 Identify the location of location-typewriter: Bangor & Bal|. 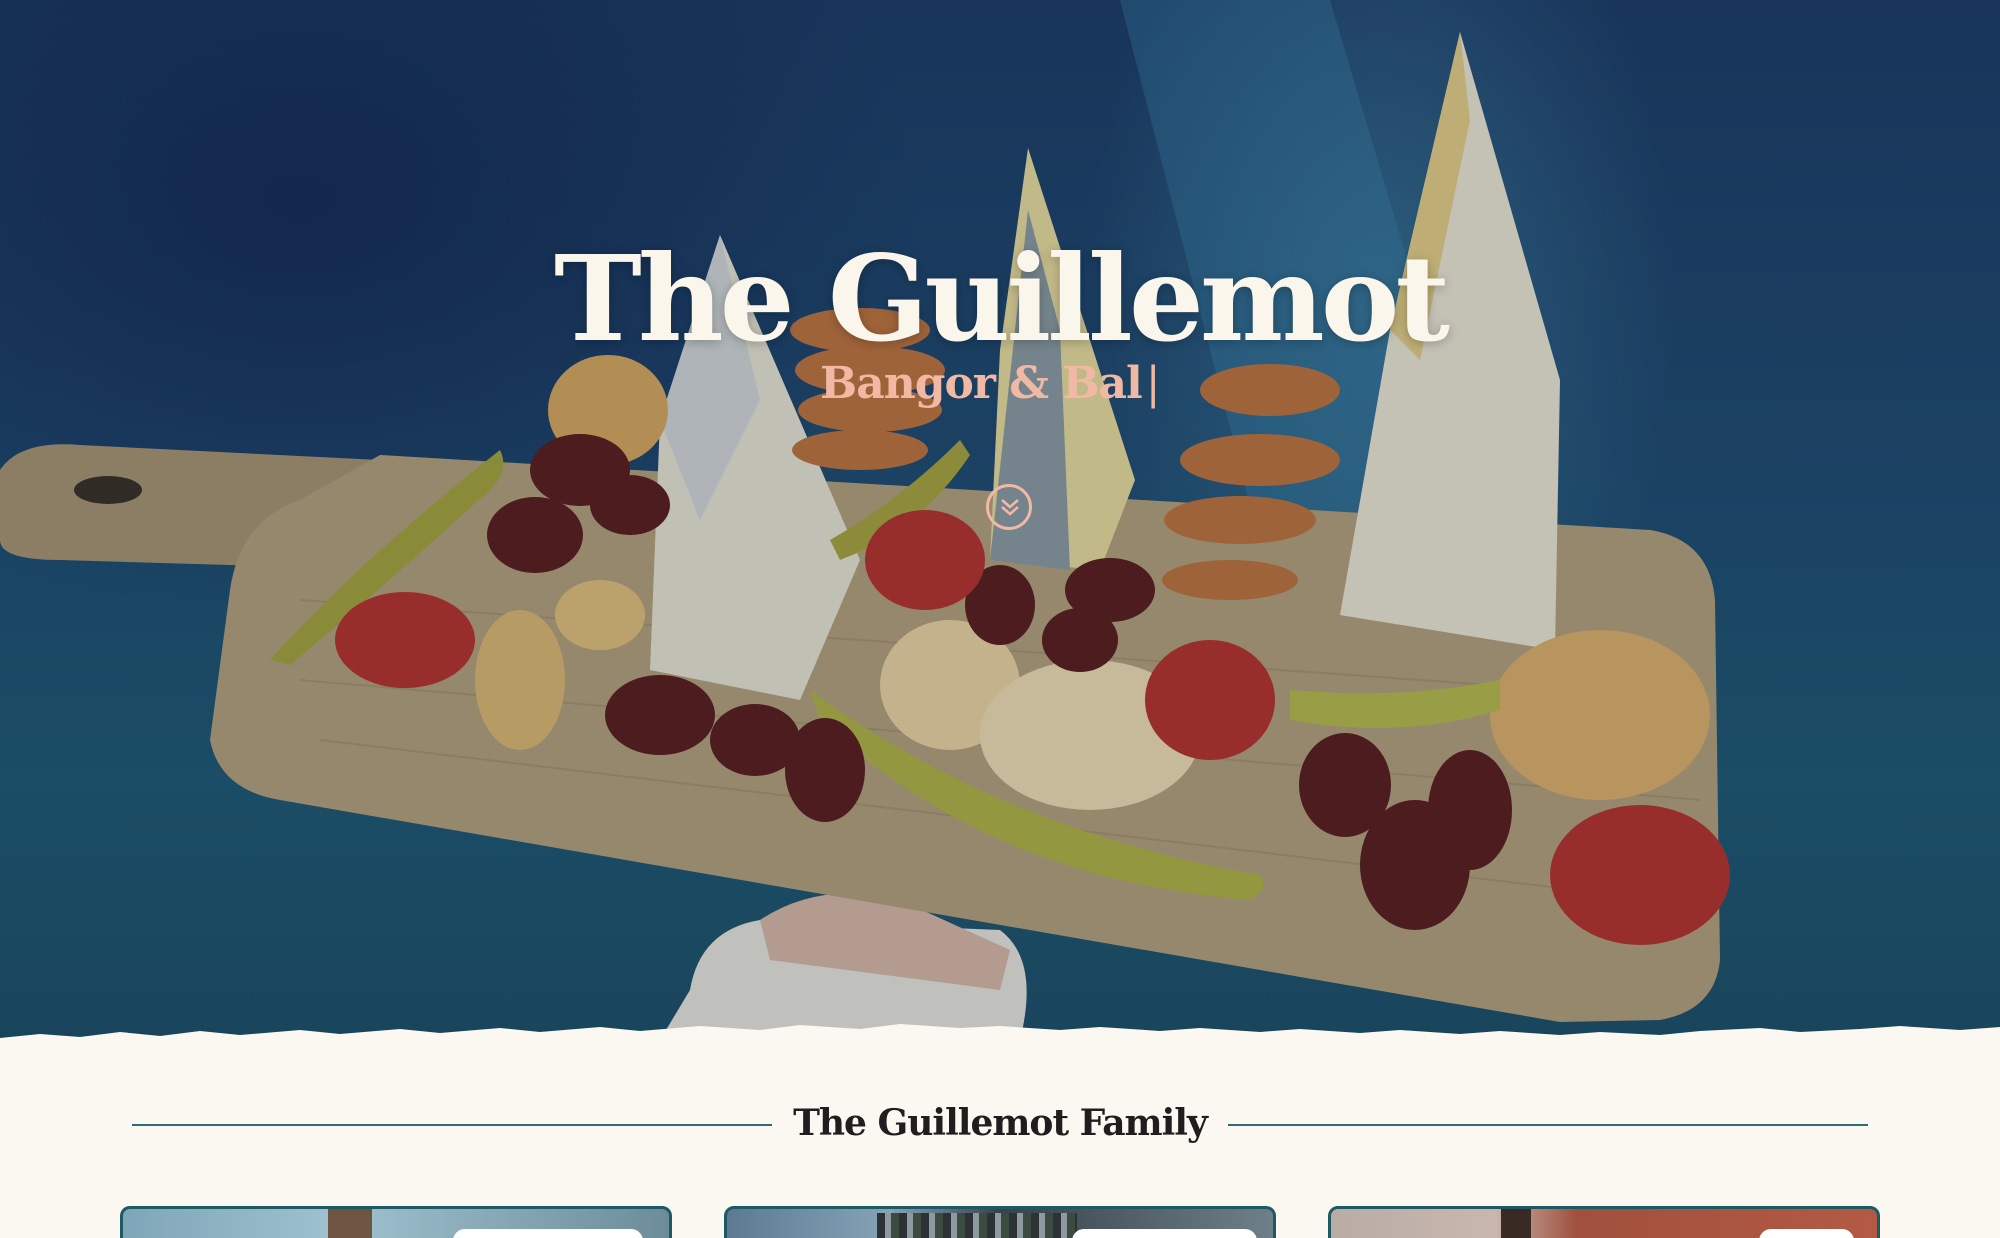
(990, 384).